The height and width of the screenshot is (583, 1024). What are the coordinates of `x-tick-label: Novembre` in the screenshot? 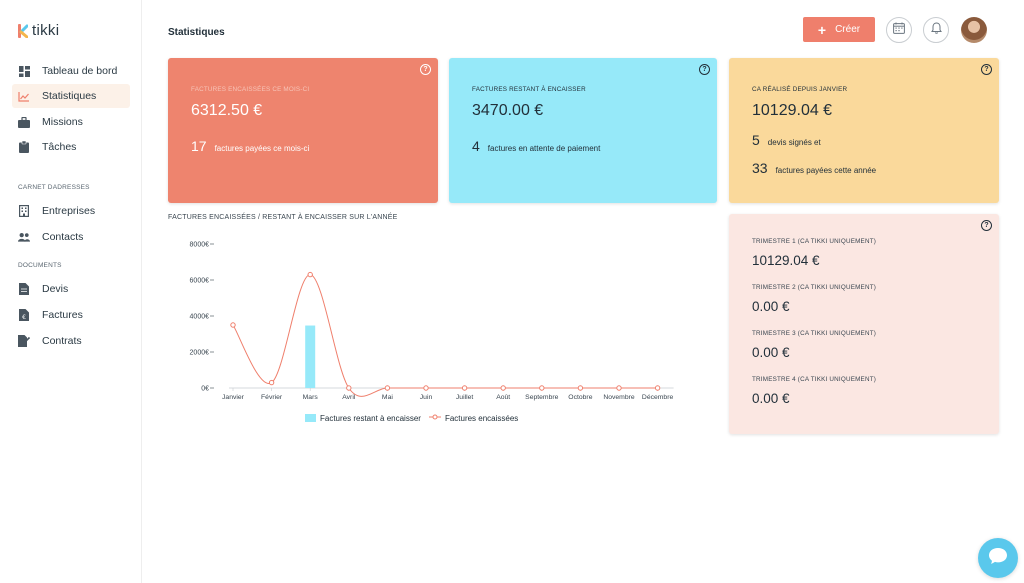 It's located at (619, 397).